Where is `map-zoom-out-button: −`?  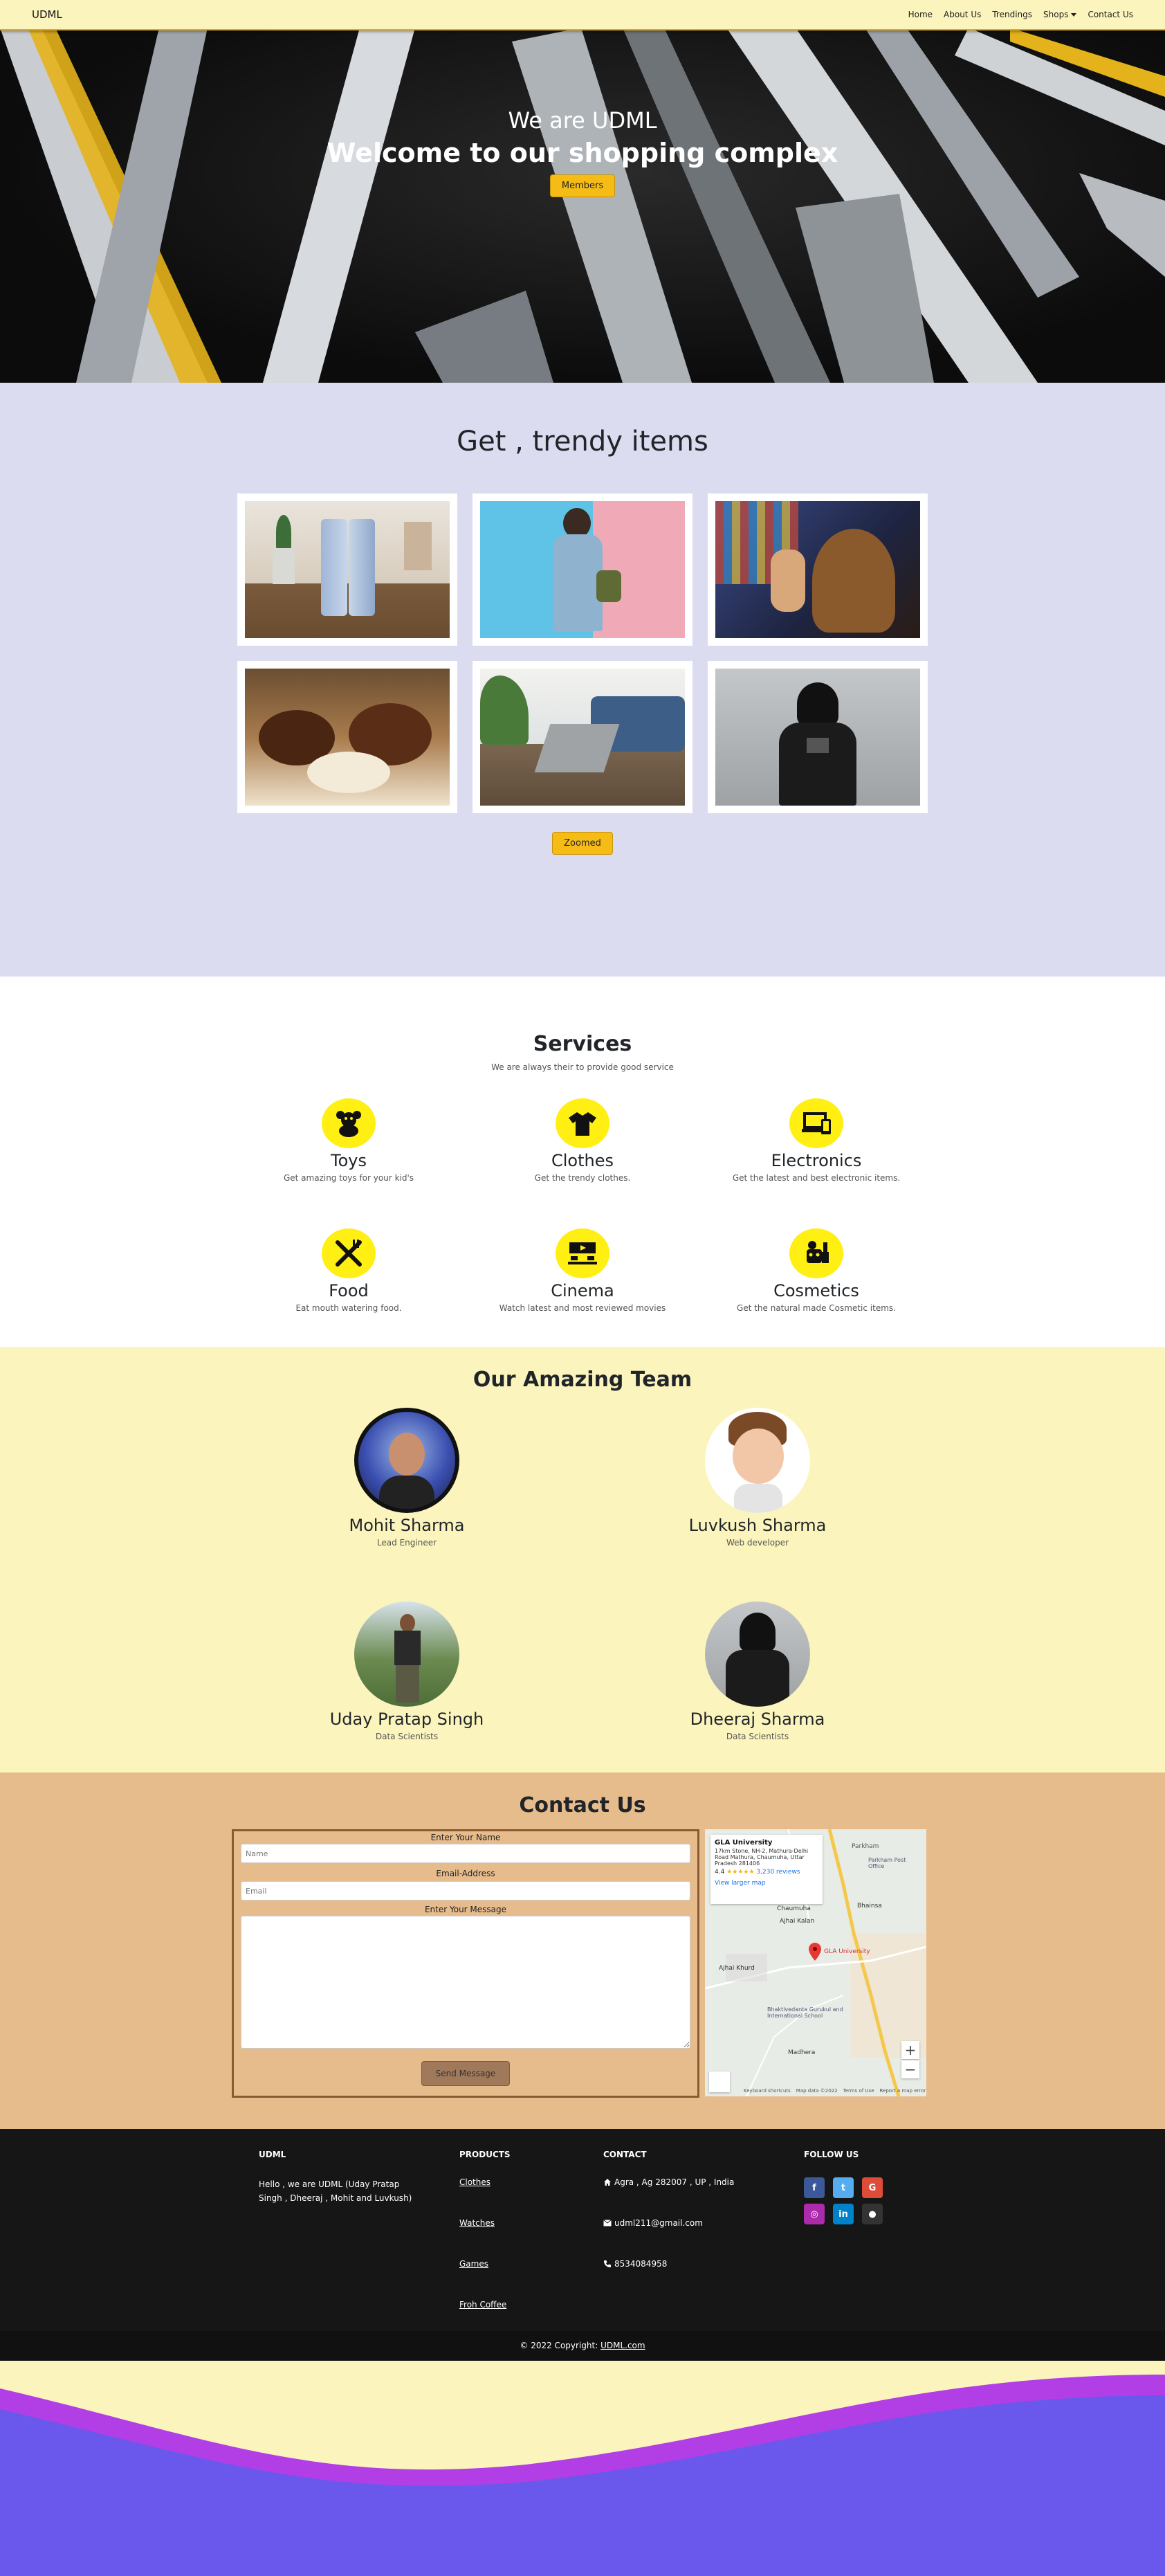 map-zoom-out-button: − is located at coordinates (910, 2069).